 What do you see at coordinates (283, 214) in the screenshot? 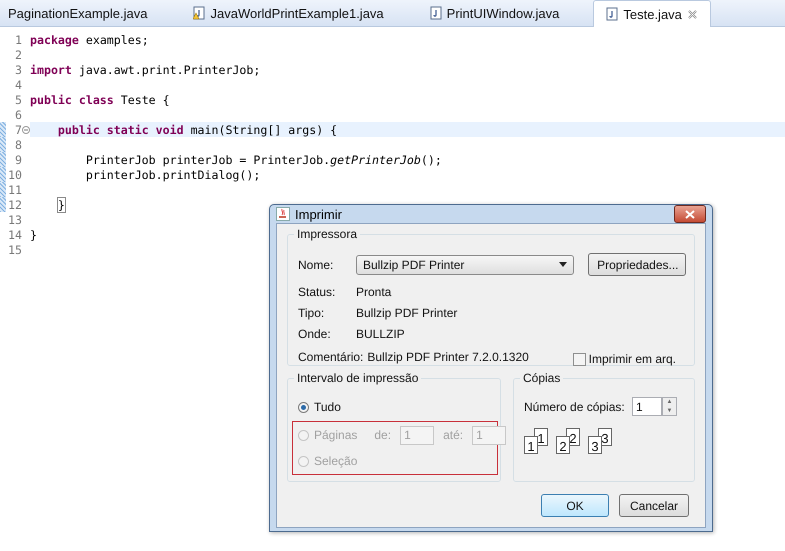
I see `java-cup-icon` at bounding box center [283, 214].